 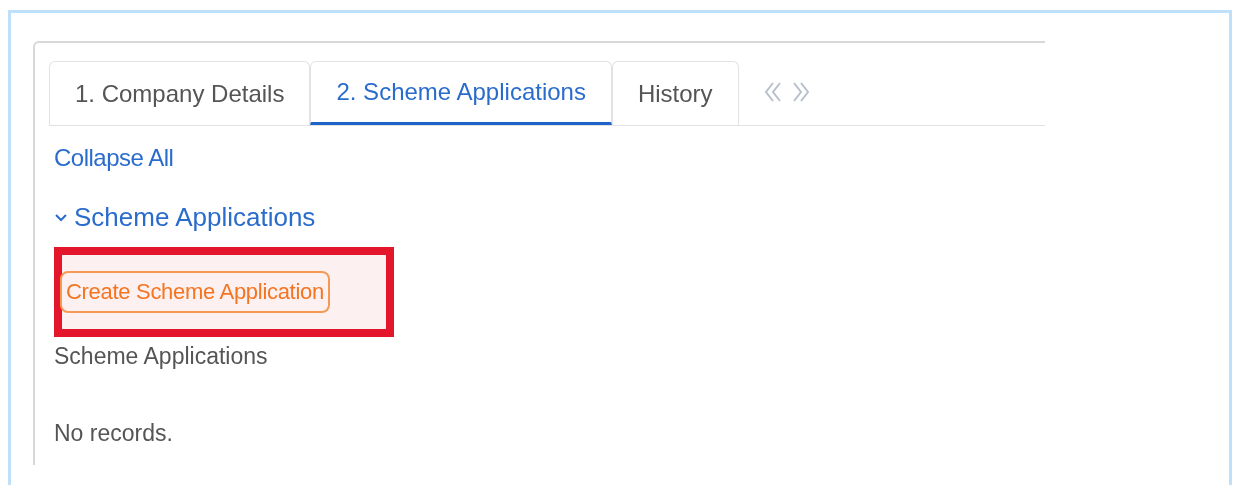 I want to click on scroll-right-icon, so click(x=800, y=92).